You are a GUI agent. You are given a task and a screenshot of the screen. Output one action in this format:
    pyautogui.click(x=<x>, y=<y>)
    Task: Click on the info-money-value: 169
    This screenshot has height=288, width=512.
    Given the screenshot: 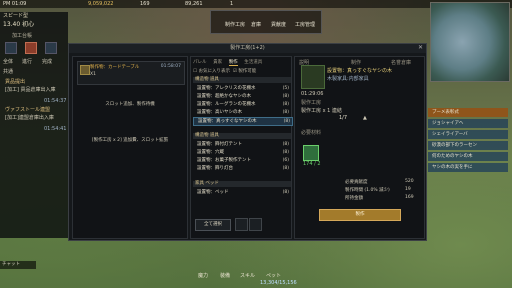 What is the action you would take?
    pyautogui.click(x=409, y=197)
    